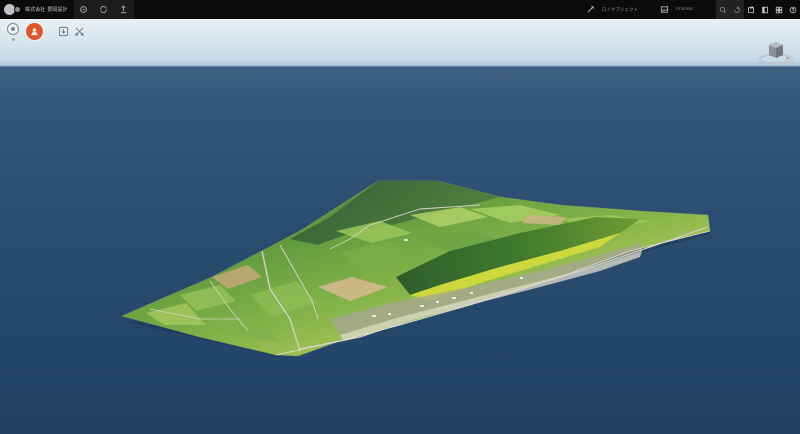  What do you see at coordinates (71, 31) in the screenshot?
I see `tool-buttons` at bounding box center [71, 31].